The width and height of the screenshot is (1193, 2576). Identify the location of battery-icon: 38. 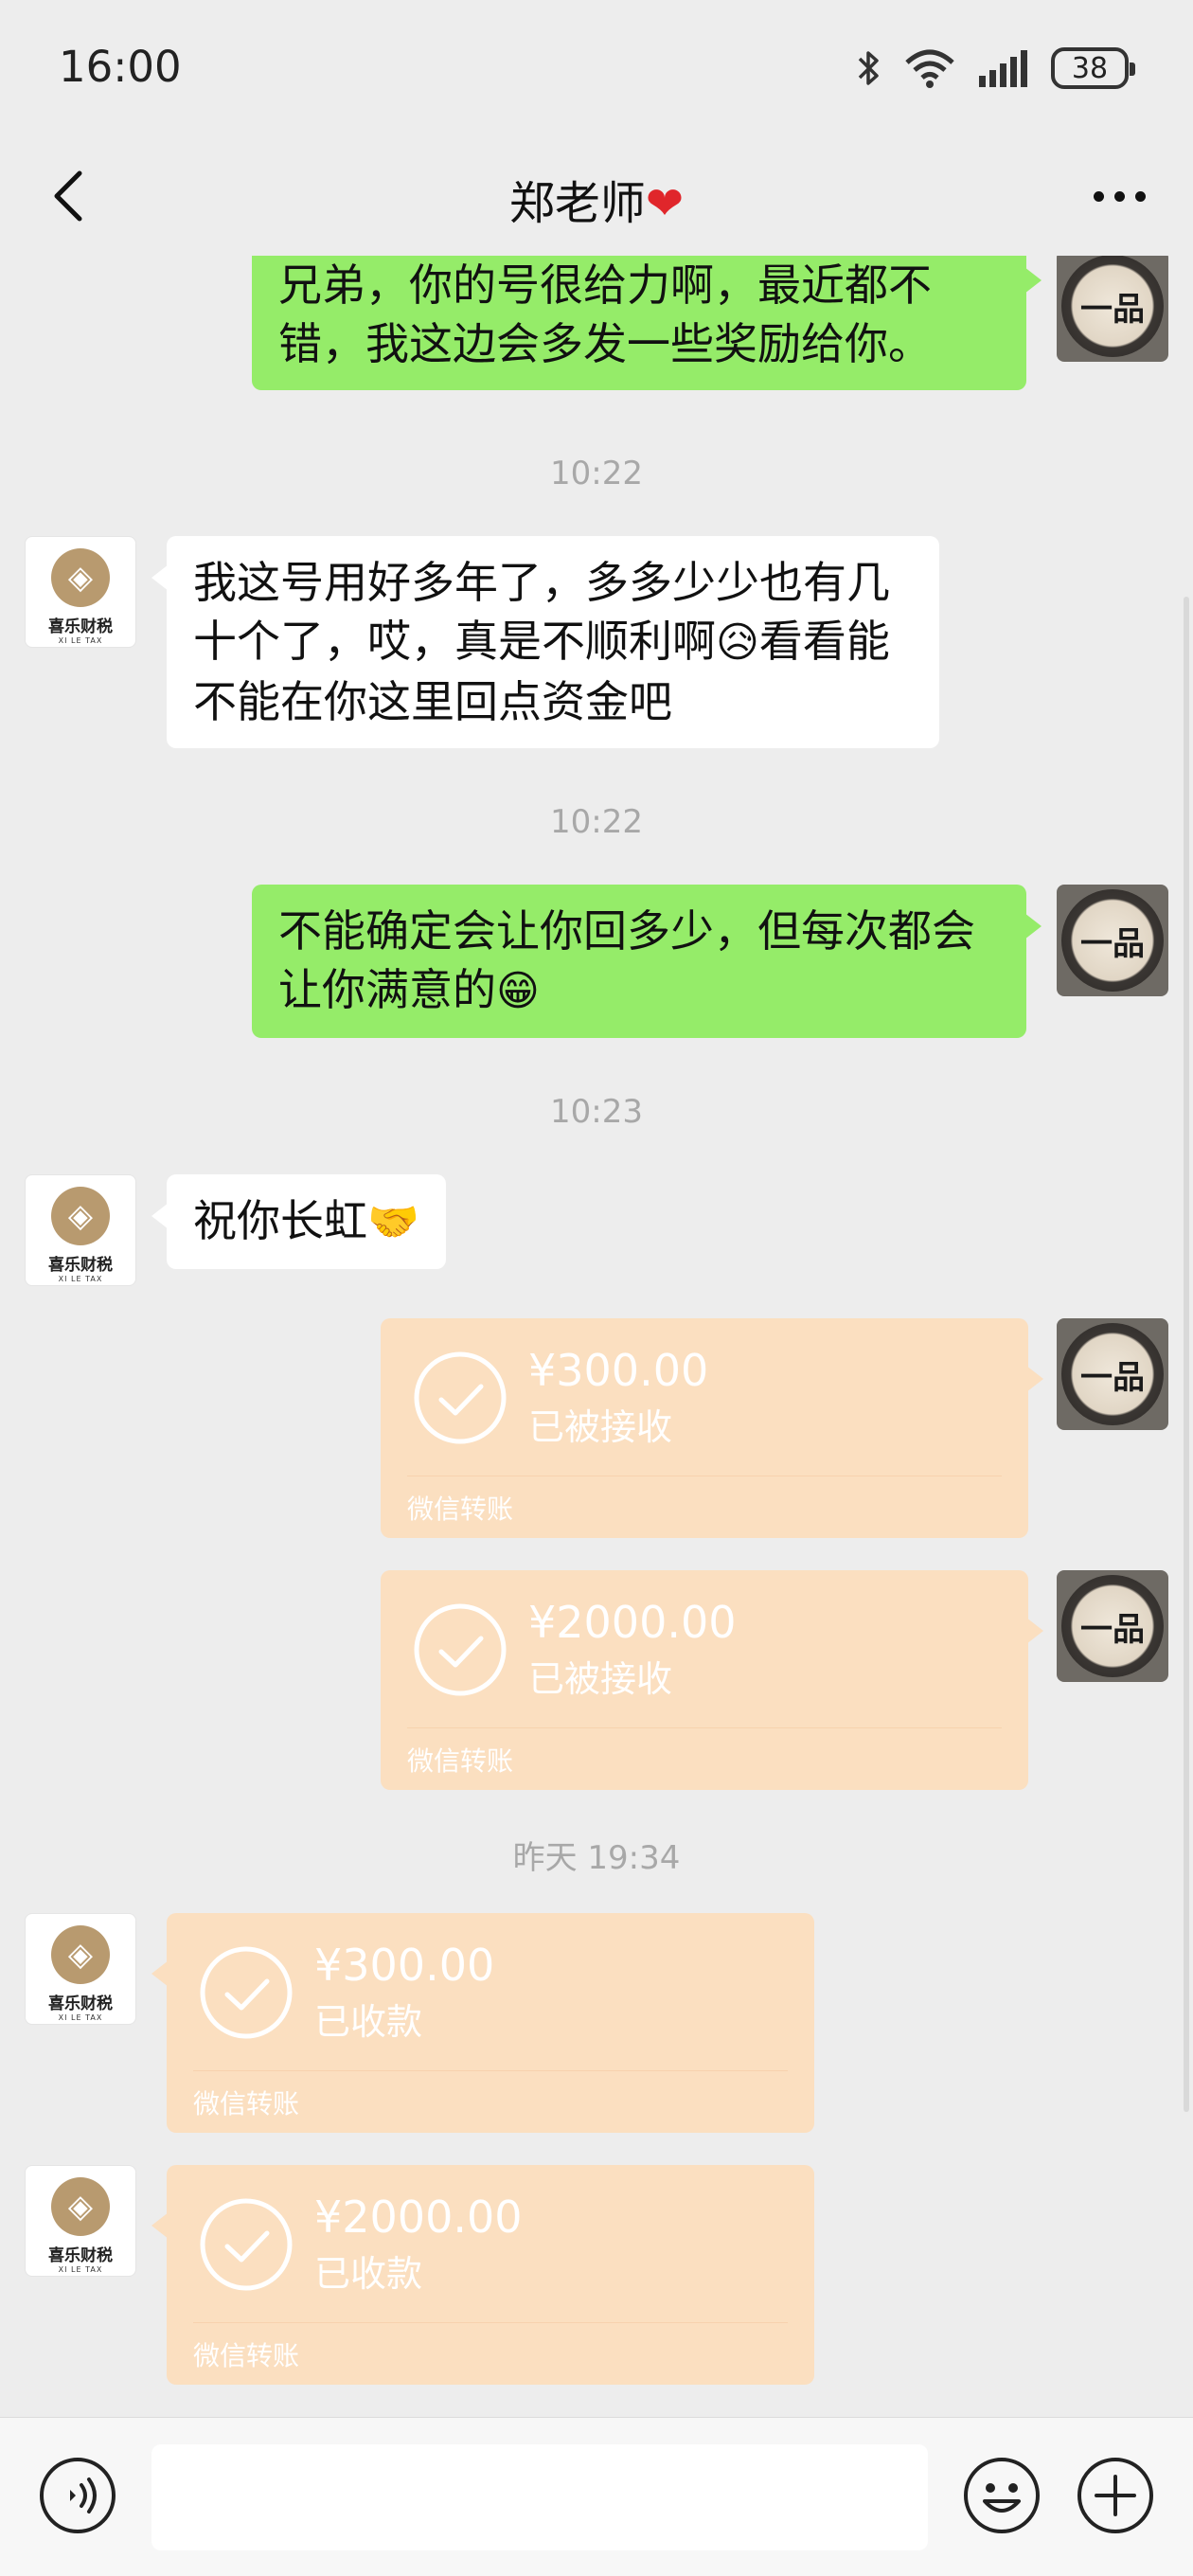
(1093, 68).